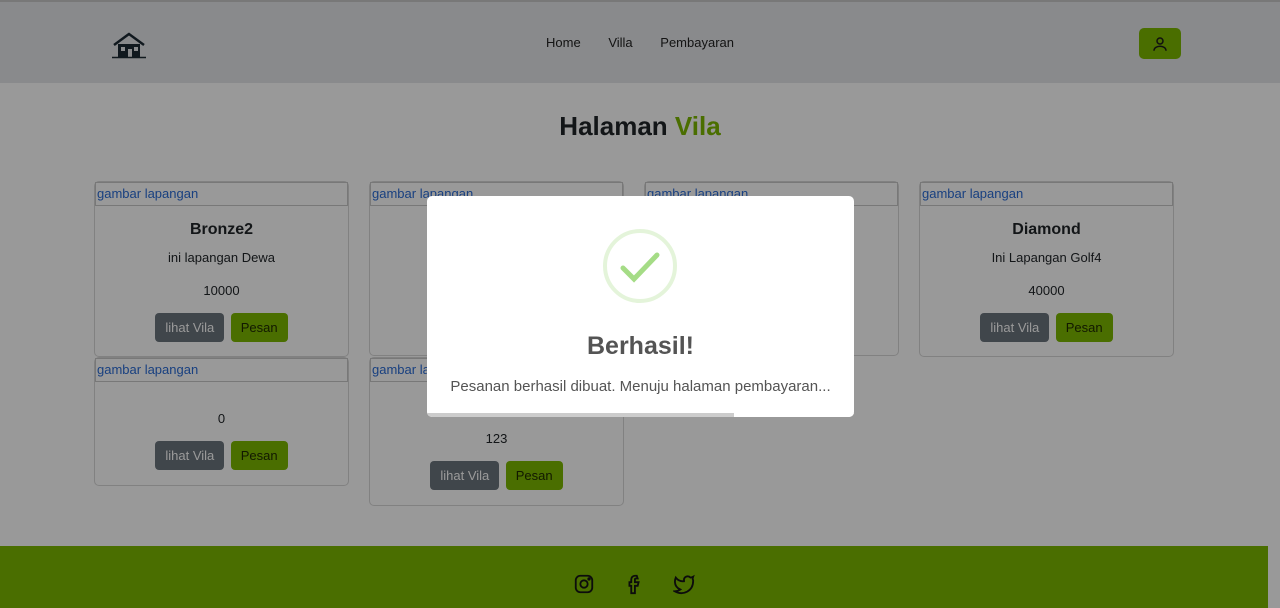 The image size is (1280, 608). I want to click on check-icon, so click(640, 266).